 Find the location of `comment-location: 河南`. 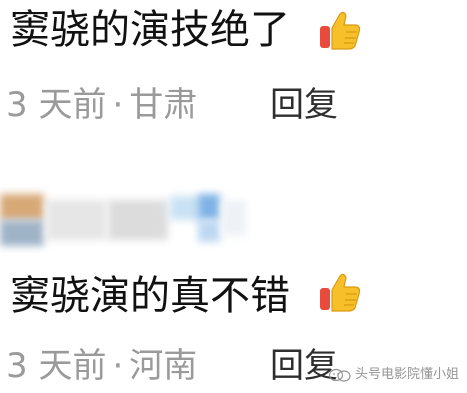

comment-location: 河南 is located at coordinates (163, 366).